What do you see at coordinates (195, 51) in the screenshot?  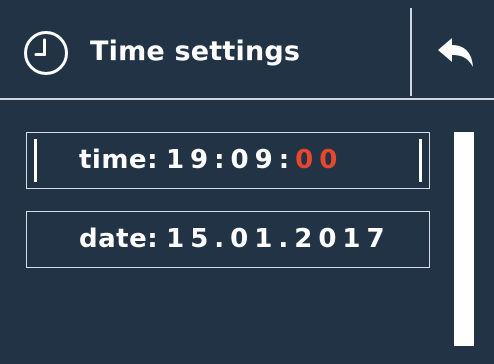 I see `page-title: Time settings` at bounding box center [195, 51].